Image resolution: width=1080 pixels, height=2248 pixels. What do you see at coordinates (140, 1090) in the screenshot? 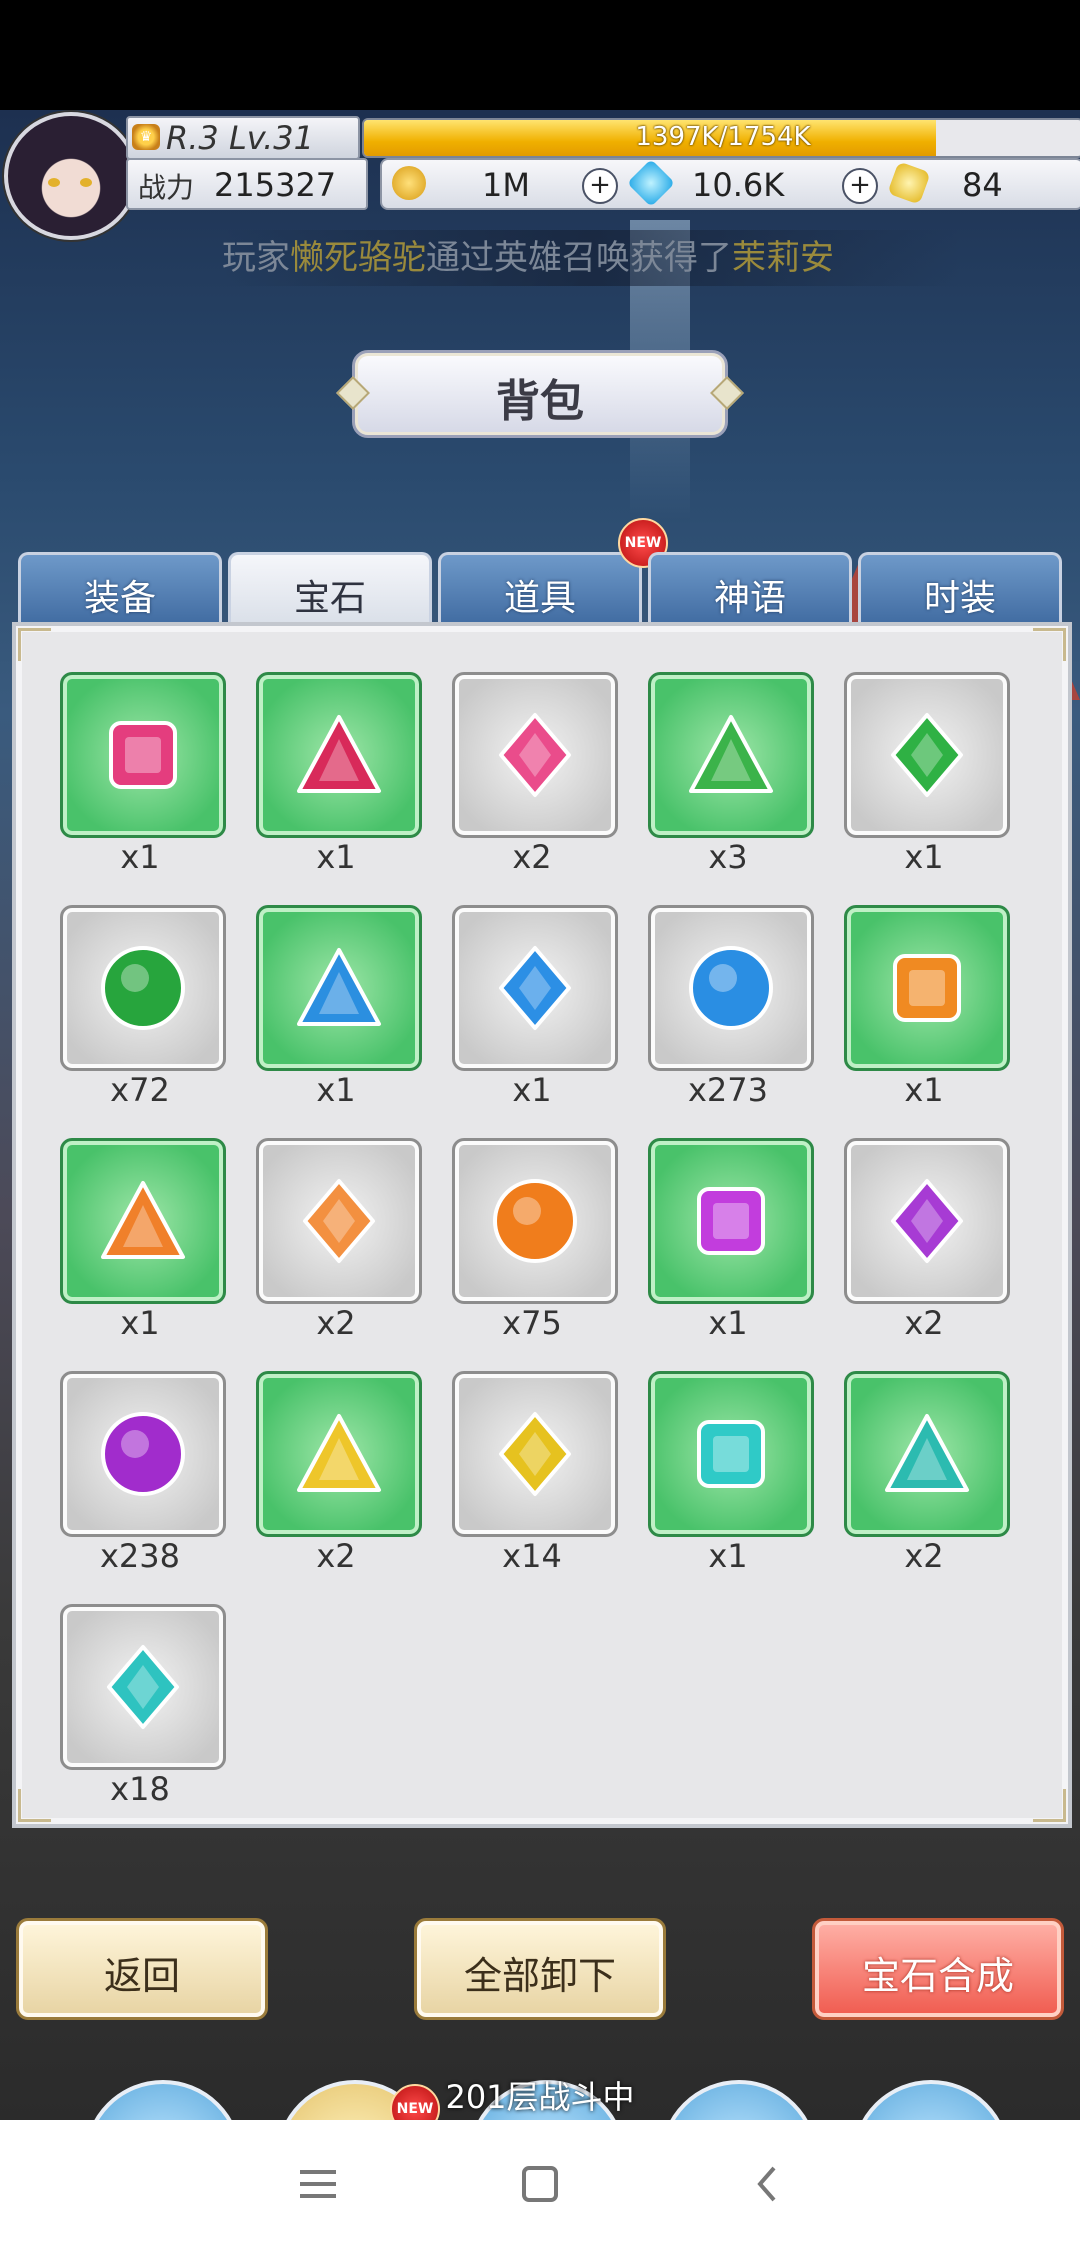
I see `gem-quantity: x72` at bounding box center [140, 1090].